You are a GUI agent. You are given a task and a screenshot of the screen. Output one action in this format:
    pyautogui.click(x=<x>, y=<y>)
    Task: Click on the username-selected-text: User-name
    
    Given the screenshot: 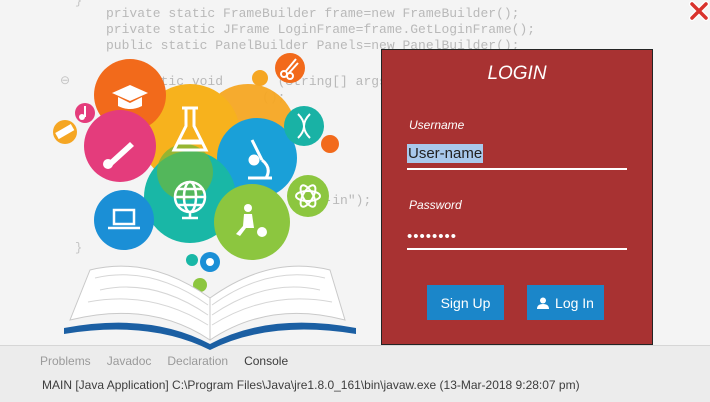 What is the action you would take?
    pyautogui.click(x=445, y=153)
    